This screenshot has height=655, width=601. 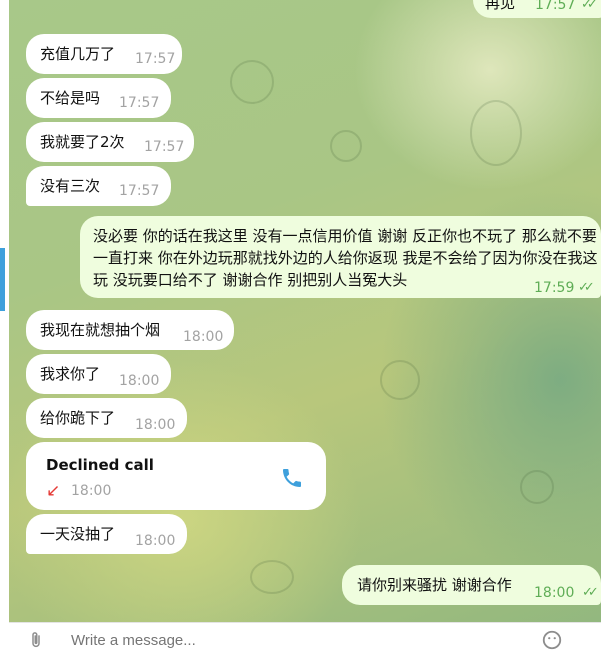 I want to click on message-text: 不给是吗, so click(x=70, y=98).